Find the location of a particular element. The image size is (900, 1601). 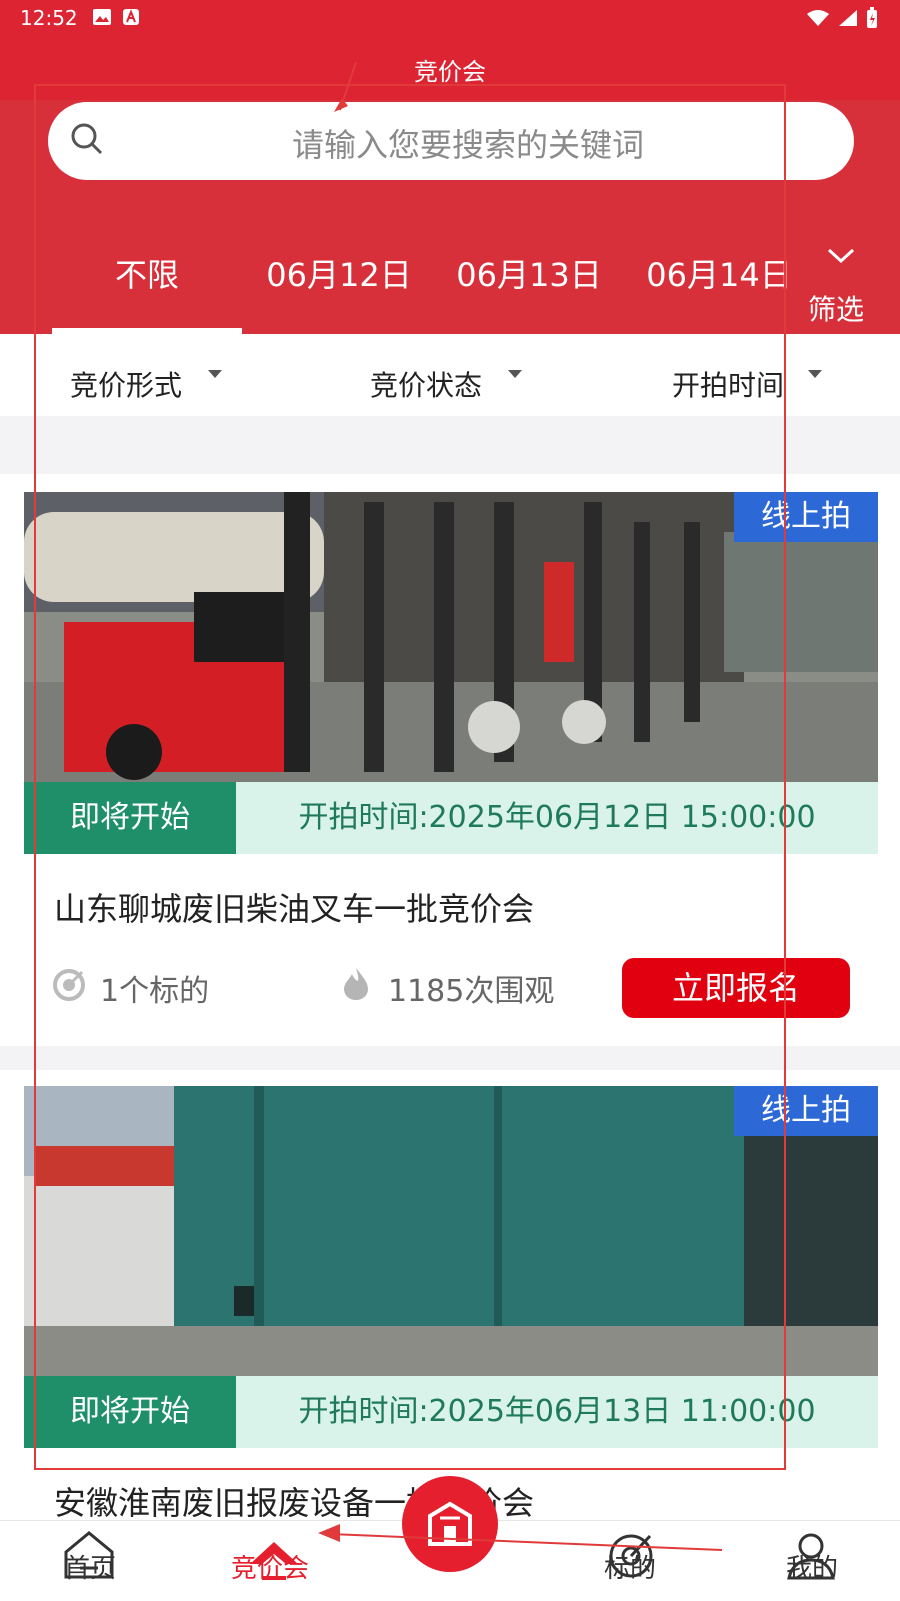

app-notification-icon is located at coordinates (131, 17).